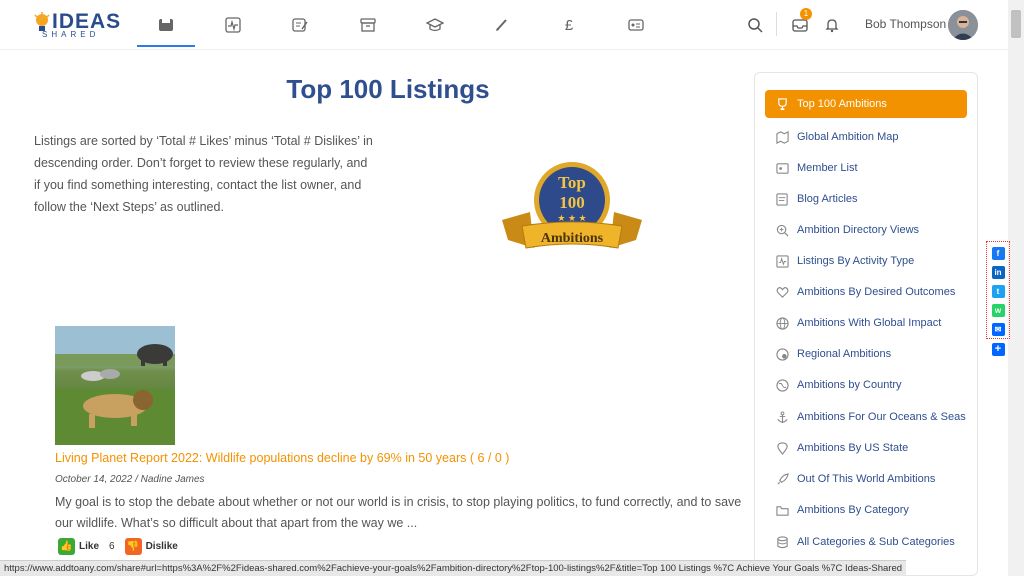 This screenshot has height=576, width=1024. Describe the element at coordinates (776, 24) in the screenshot. I see `divider` at that location.